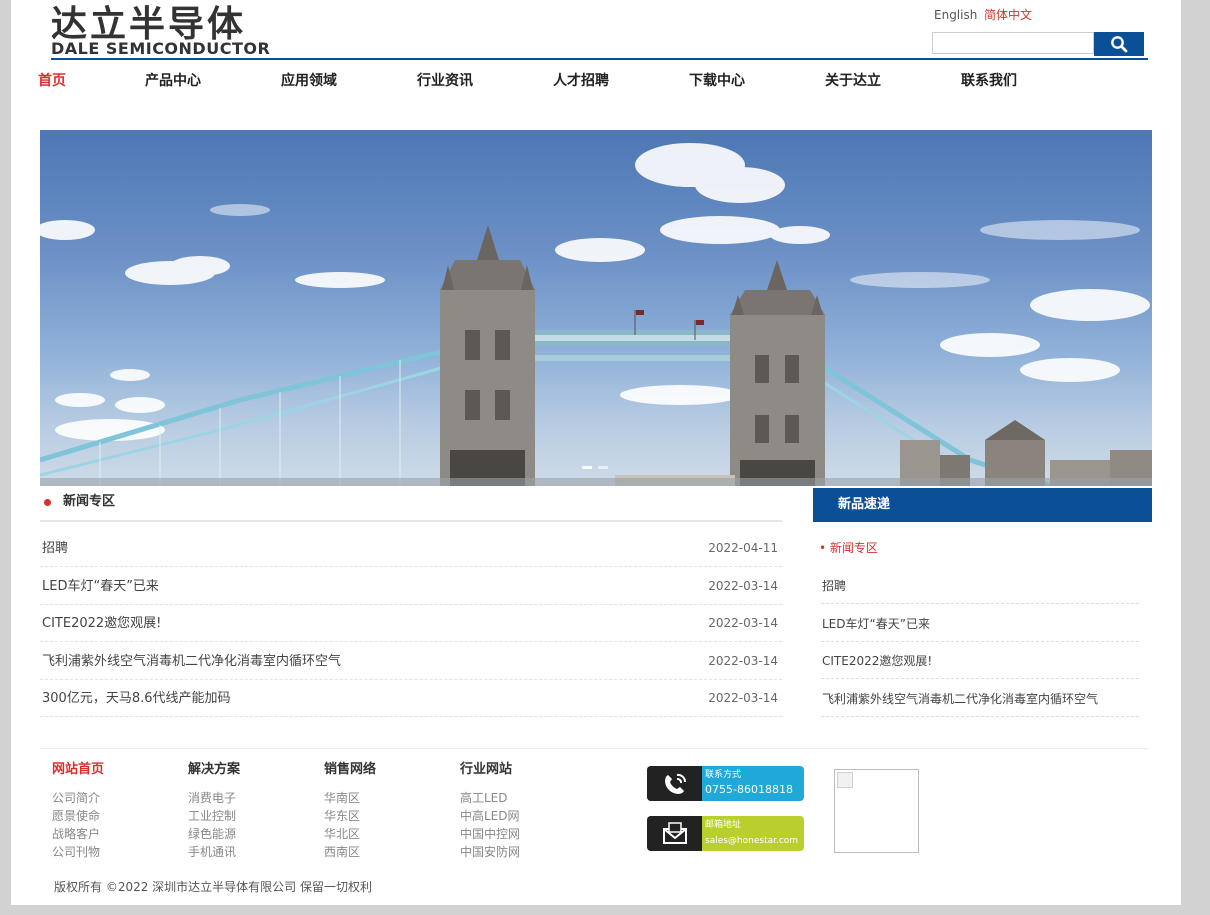 Image resolution: width=1210 pixels, height=915 pixels. I want to click on footer-column-industry-sites: 行业网站 高工LED 中高LED网 中国中控网 中国安防网, so click(490, 811).